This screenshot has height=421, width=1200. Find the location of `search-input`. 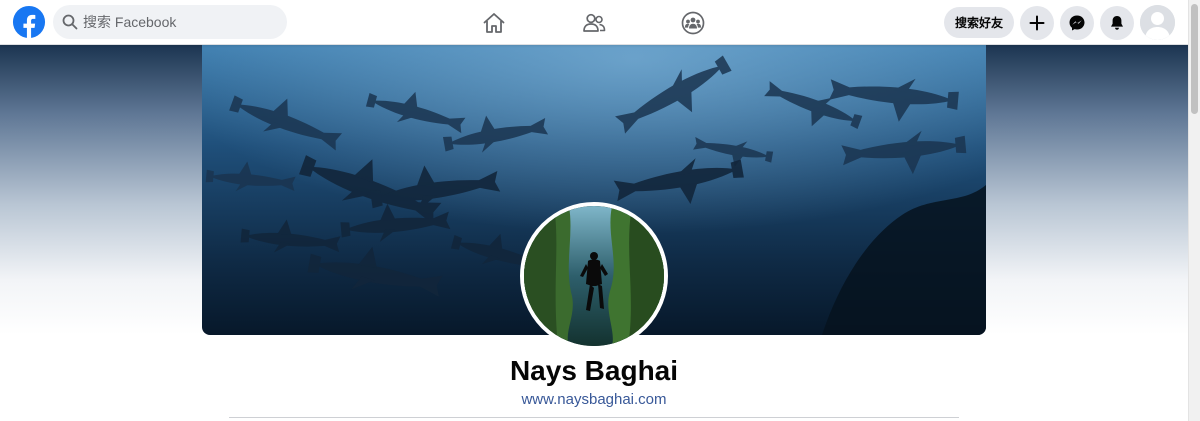

search-input is located at coordinates (181, 22).